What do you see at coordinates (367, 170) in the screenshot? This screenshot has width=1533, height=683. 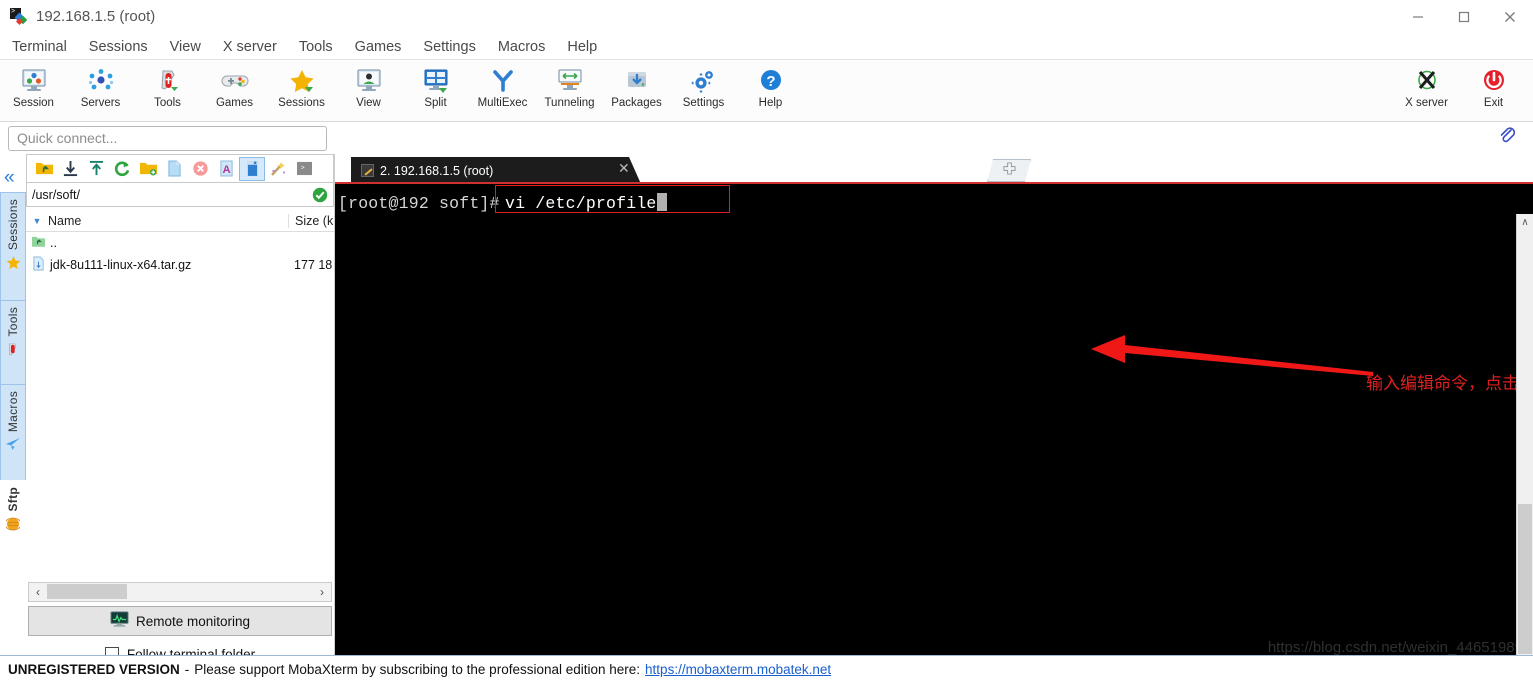 I see `terminal-tab-icon` at bounding box center [367, 170].